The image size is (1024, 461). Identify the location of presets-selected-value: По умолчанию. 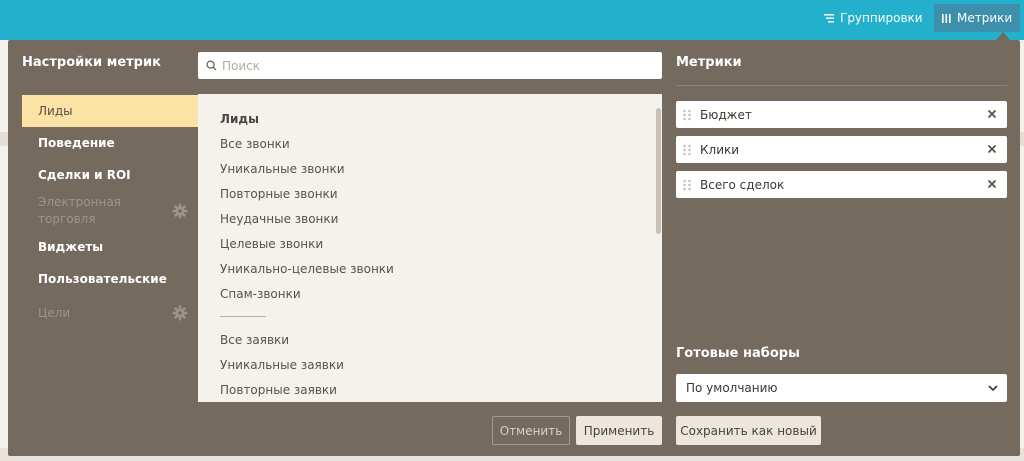
(732, 388).